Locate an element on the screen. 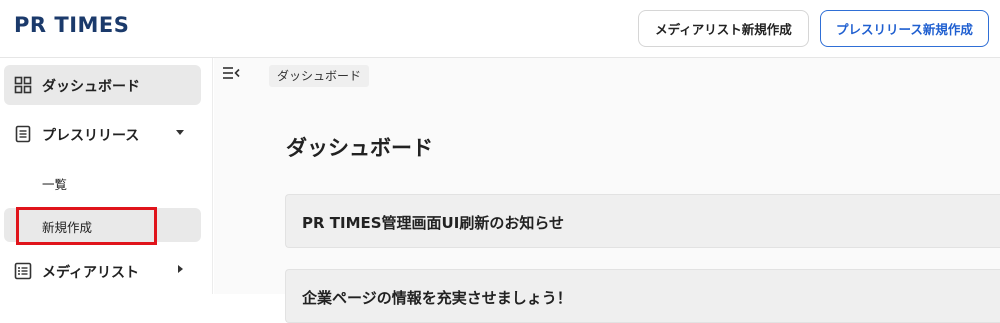 This screenshot has width=1000, height=323. caret-right-icon is located at coordinates (180, 269).